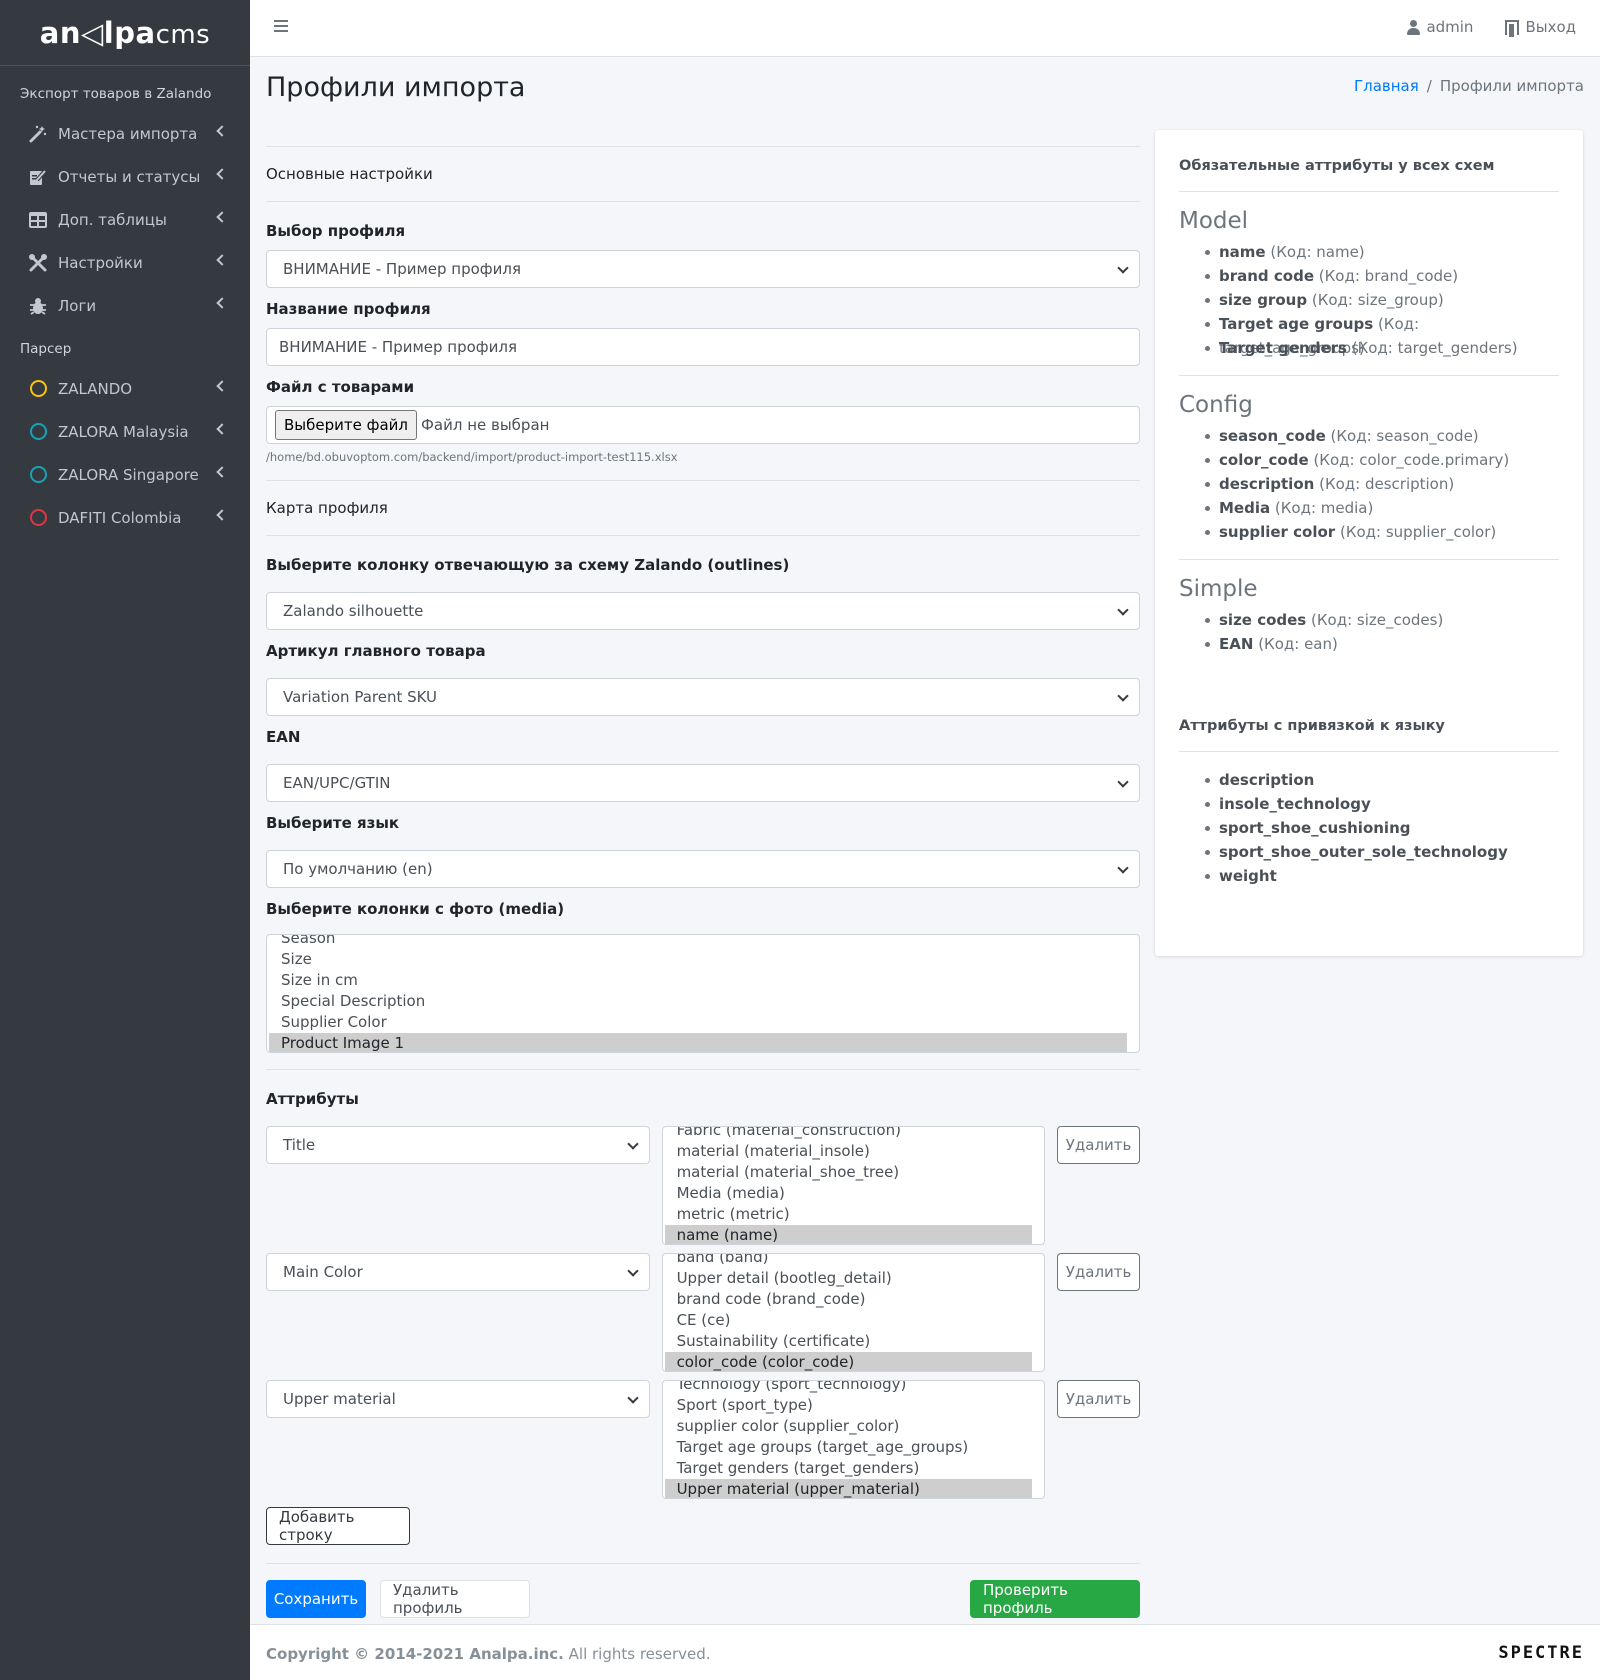  What do you see at coordinates (38, 220) in the screenshot?
I see `table-icon` at bounding box center [38, 220].